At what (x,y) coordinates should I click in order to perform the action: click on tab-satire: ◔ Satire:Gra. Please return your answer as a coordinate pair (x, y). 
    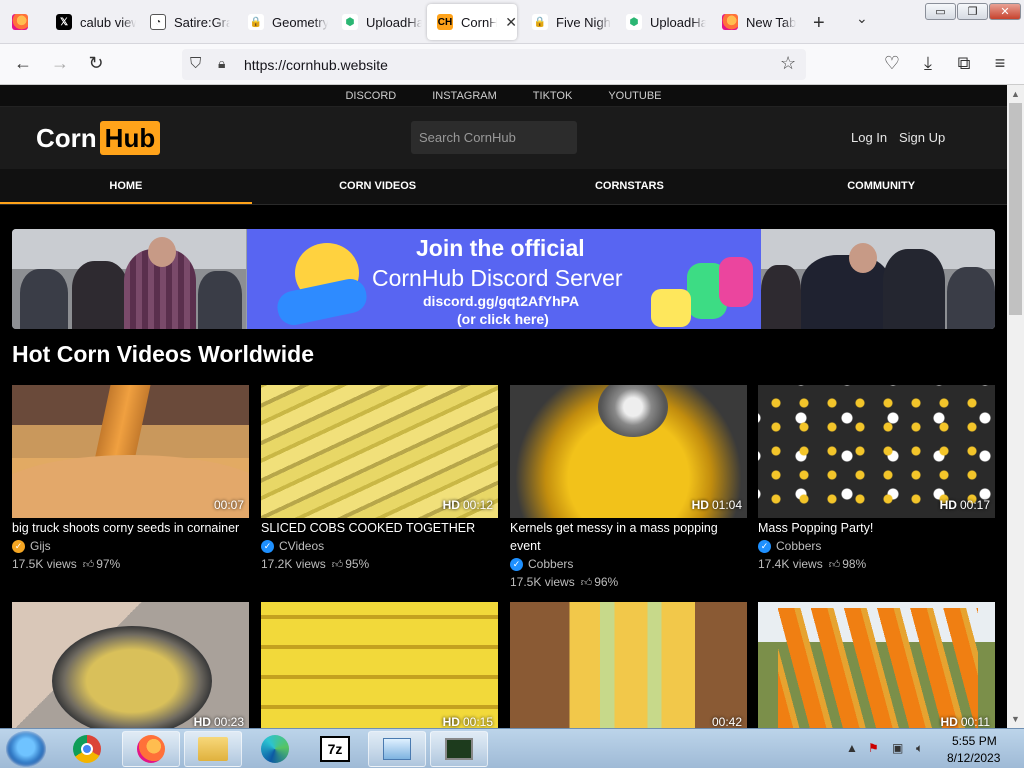
    Looking at the image, I should click on (185, 22).